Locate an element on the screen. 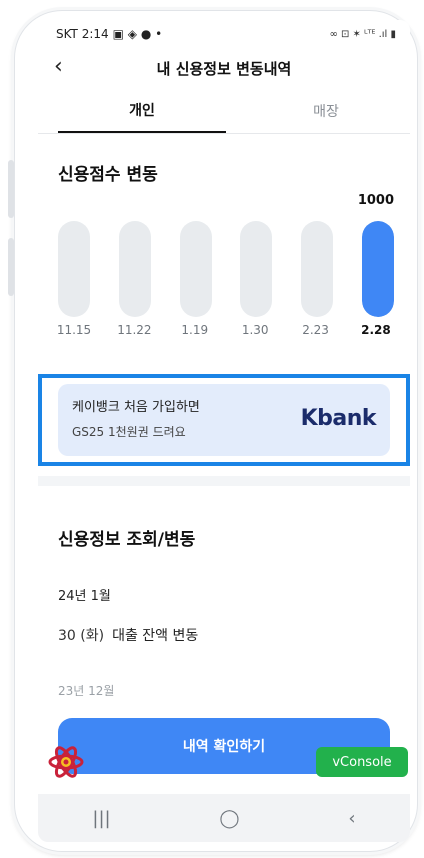 This screenshot has height=858, width=424. chart-value-label: 1000 is located at coordinates (375, 200).